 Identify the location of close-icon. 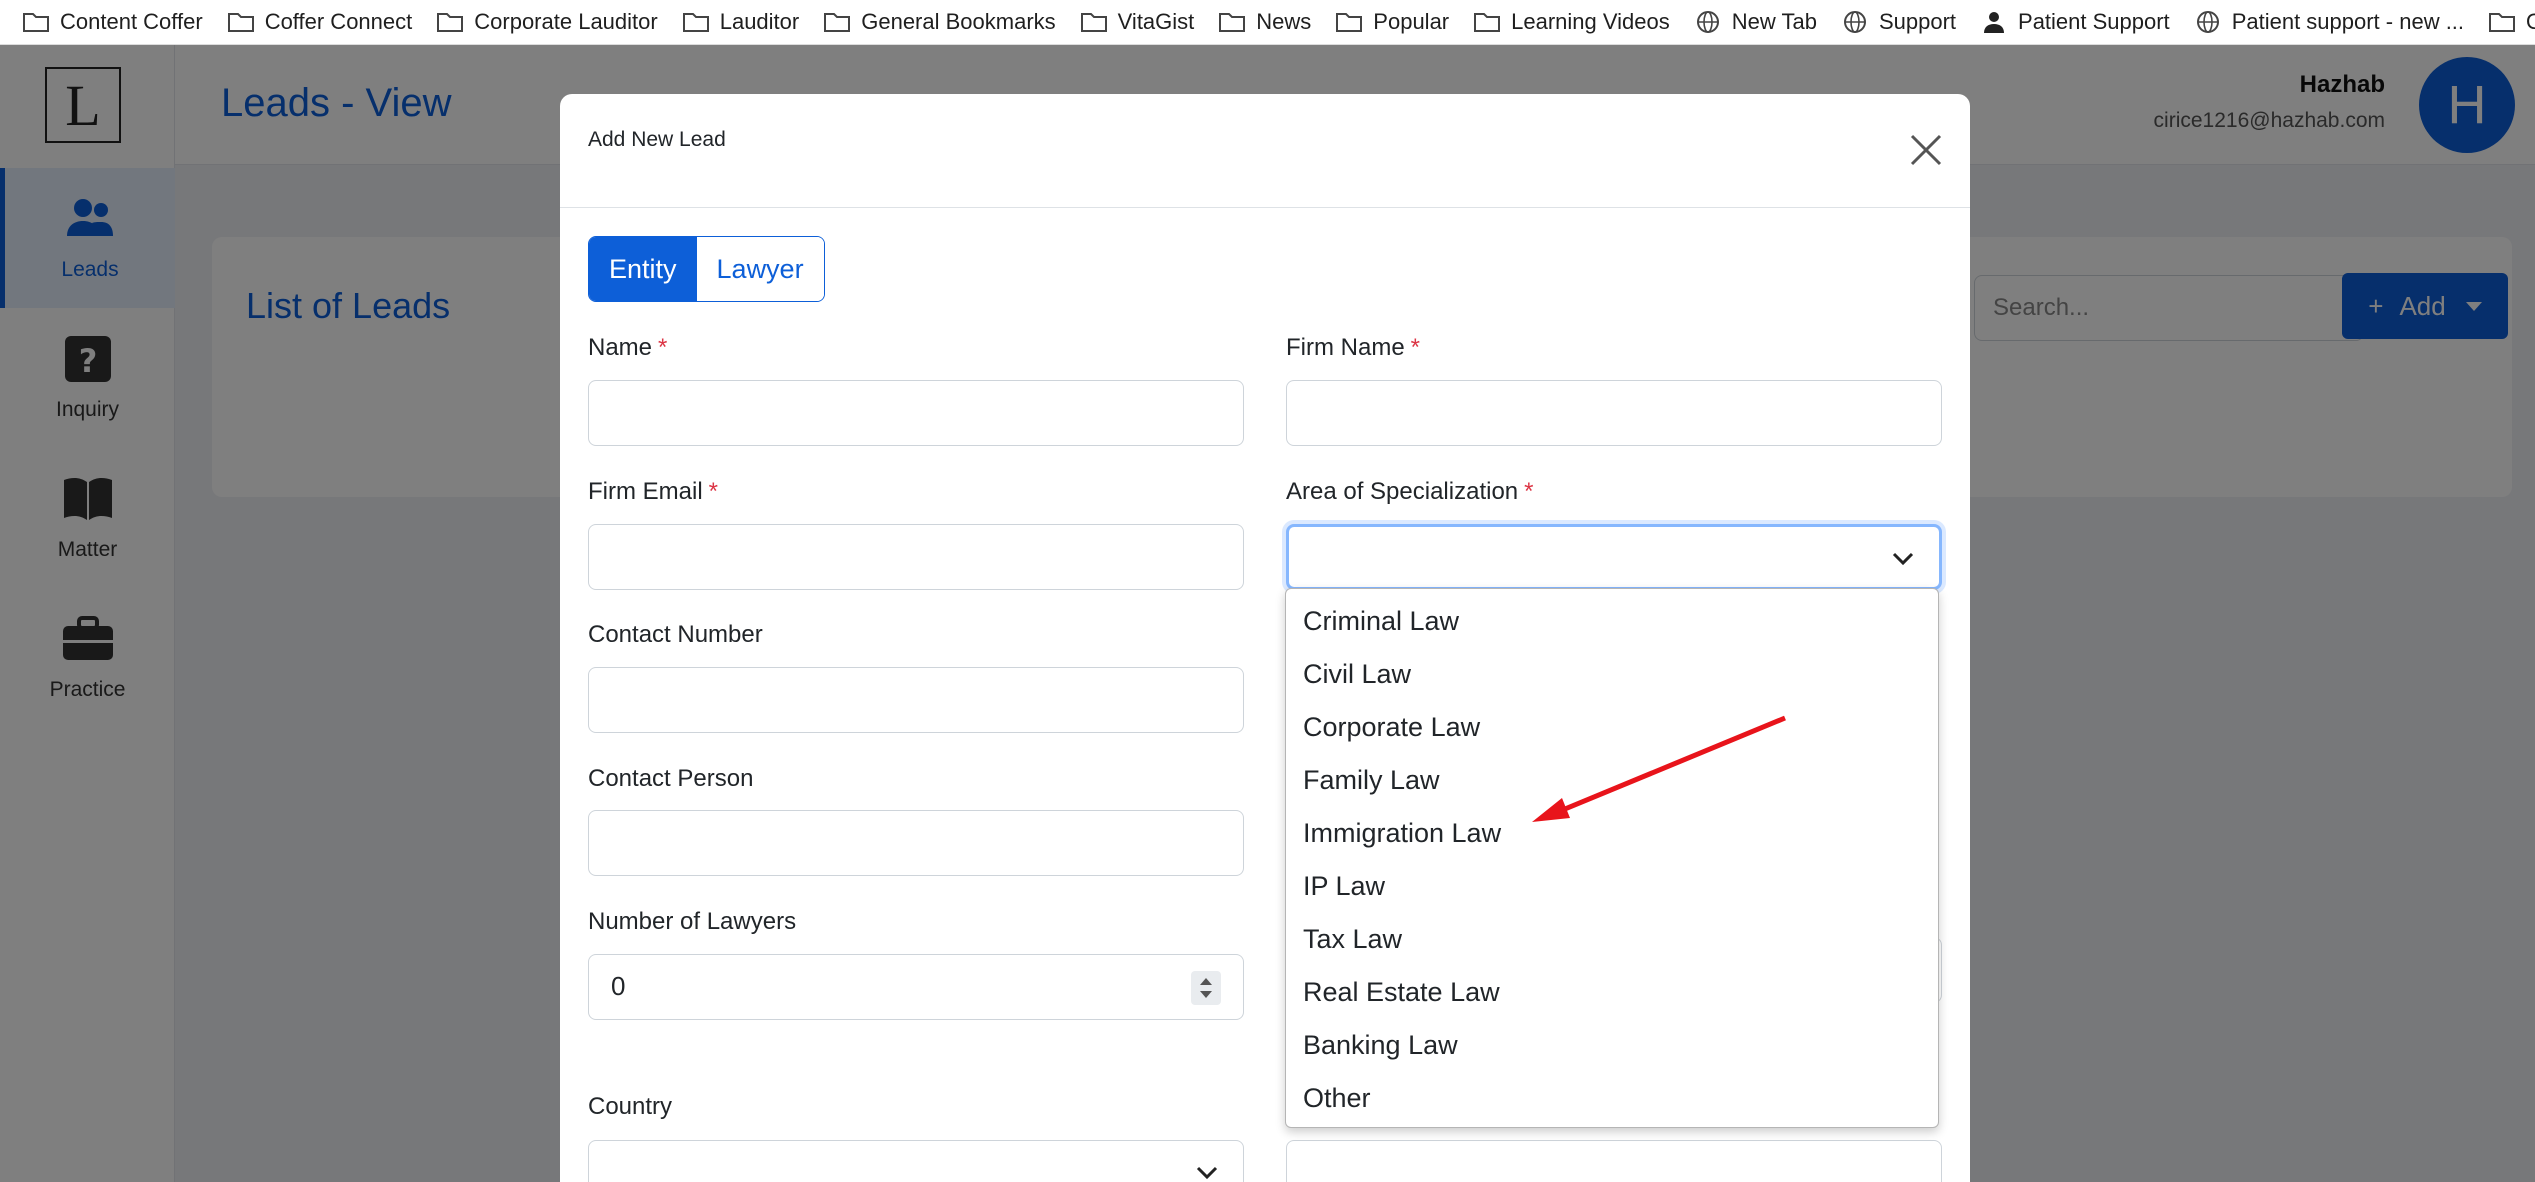
(1926, 150).